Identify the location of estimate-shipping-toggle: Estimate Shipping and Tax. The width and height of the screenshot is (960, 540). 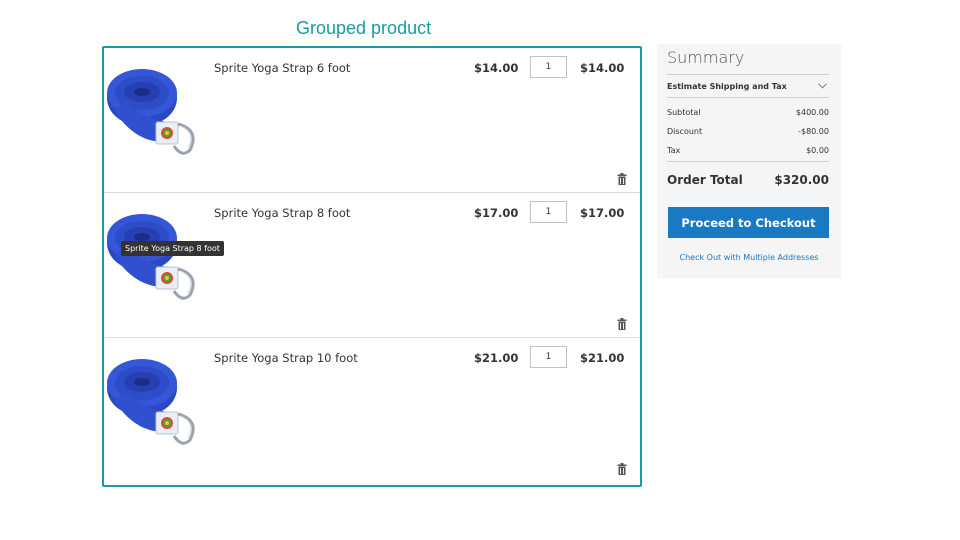
(748, 86).